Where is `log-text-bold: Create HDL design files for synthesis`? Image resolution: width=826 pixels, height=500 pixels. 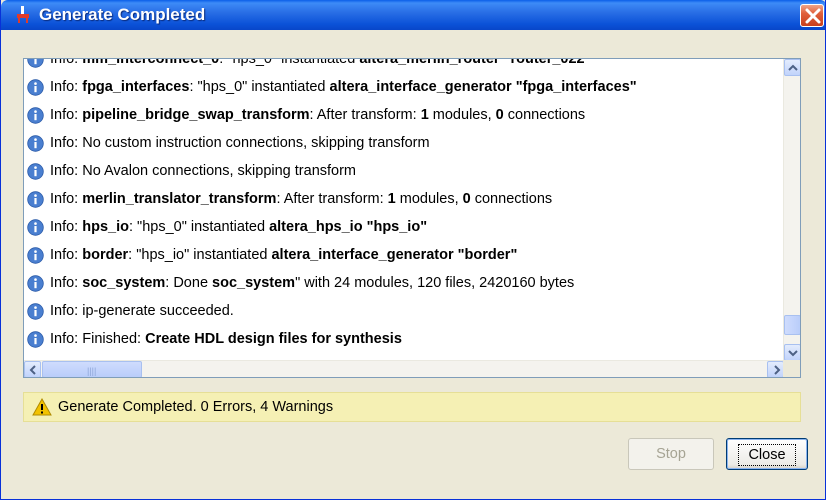
log-text-bold: Create HDL design files for synthesis is located at coordinates (273, 339).